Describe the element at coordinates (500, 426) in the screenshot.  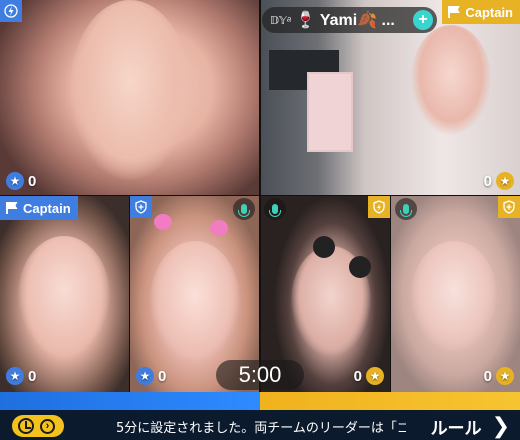
I see `chevron-right-icon: ❯` at that location.